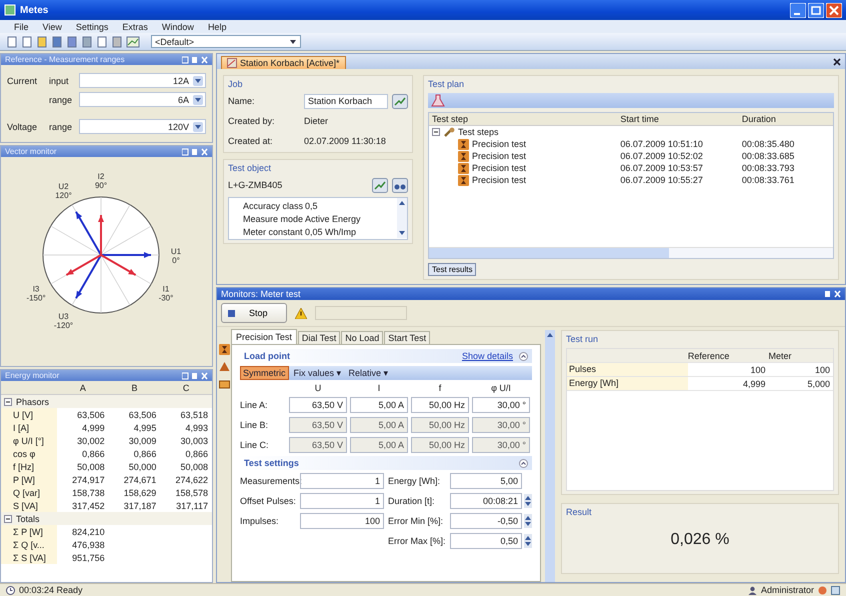 This screenshot has height=596, width=846. I want to click on number-field: -0,50, so click(486, 521).